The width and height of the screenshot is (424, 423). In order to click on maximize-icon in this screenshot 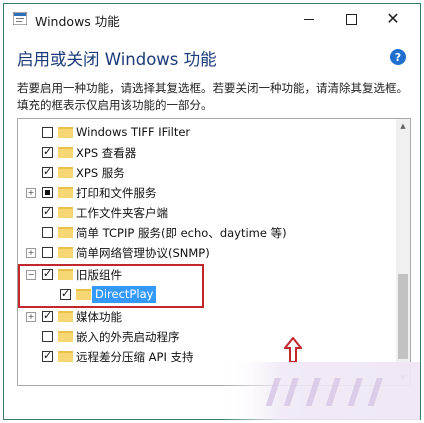, I will do `click(351, 19)`.